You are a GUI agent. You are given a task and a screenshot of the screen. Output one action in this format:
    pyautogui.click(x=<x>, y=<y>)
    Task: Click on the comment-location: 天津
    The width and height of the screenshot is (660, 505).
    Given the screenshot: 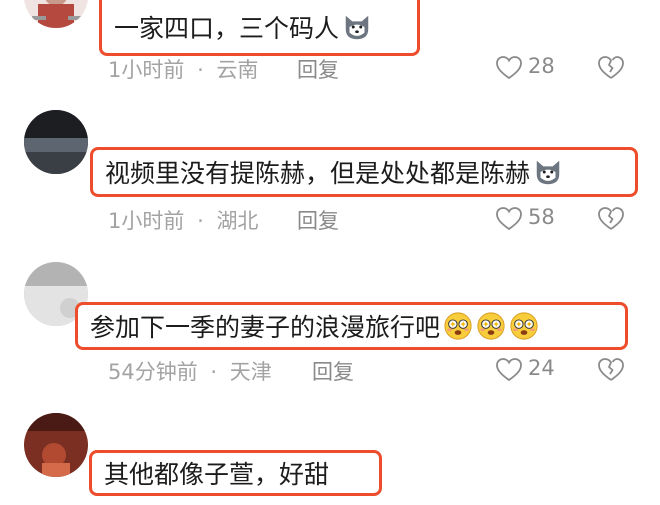 What is the action you would take?
    pyautogui.click(x=250, y=372)
    